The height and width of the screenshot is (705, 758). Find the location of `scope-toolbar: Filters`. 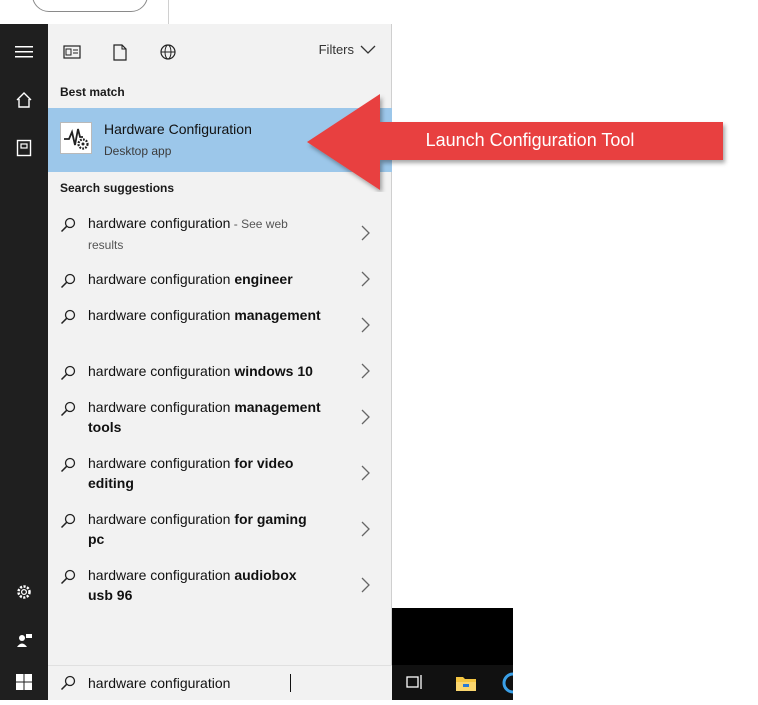

scope-toolbar: Filters is located at coordinates (220, 52).